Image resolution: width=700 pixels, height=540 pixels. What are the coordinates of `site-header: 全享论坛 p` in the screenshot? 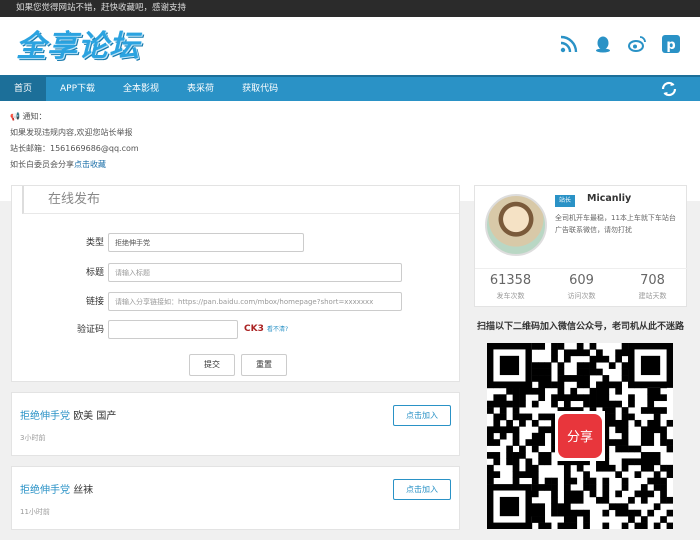 It's located at (350, 46).